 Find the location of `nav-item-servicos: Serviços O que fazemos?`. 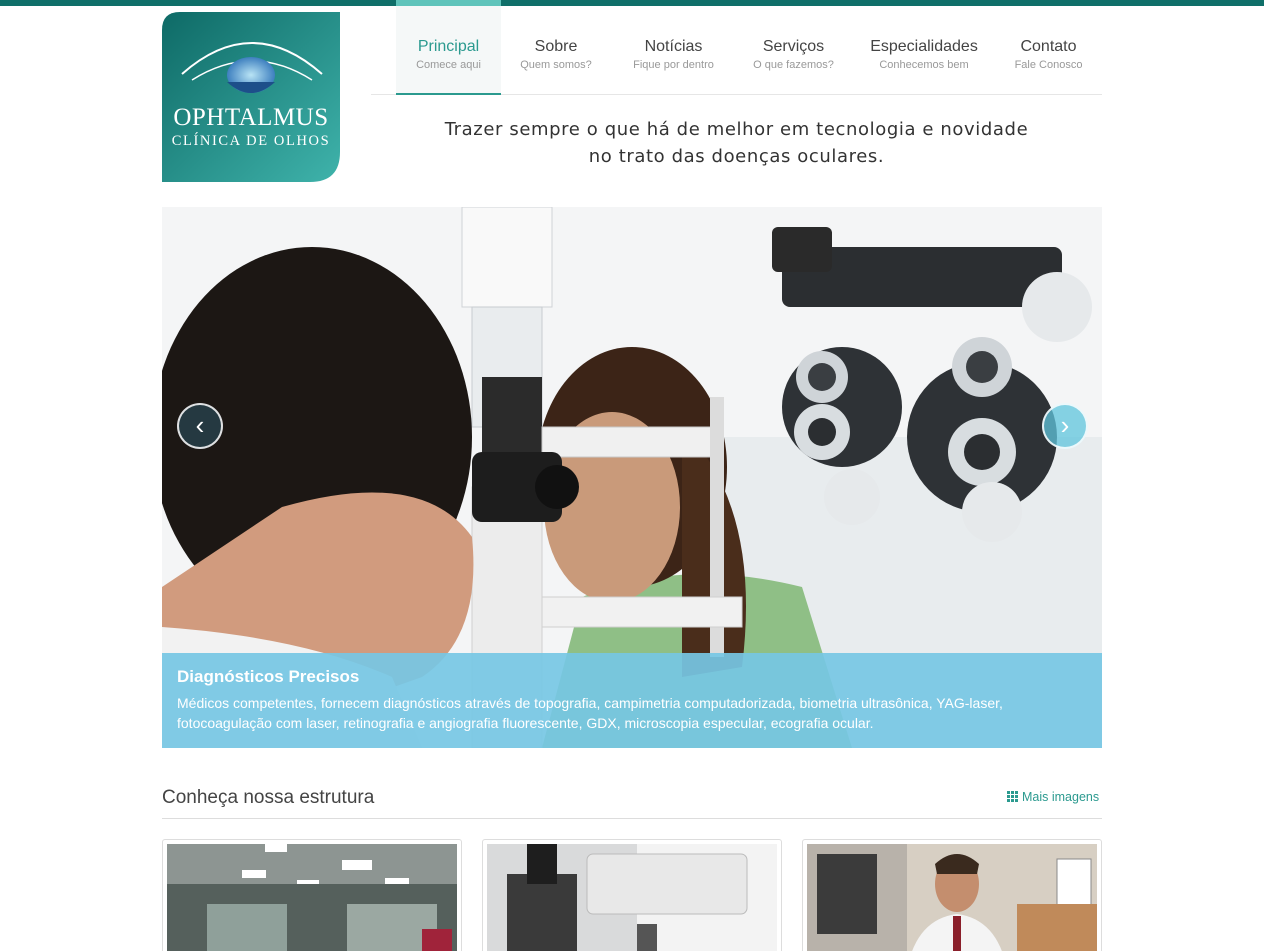

nav-item-servicos: Serviços O que fazemos? is located at coordinates (793, 47).